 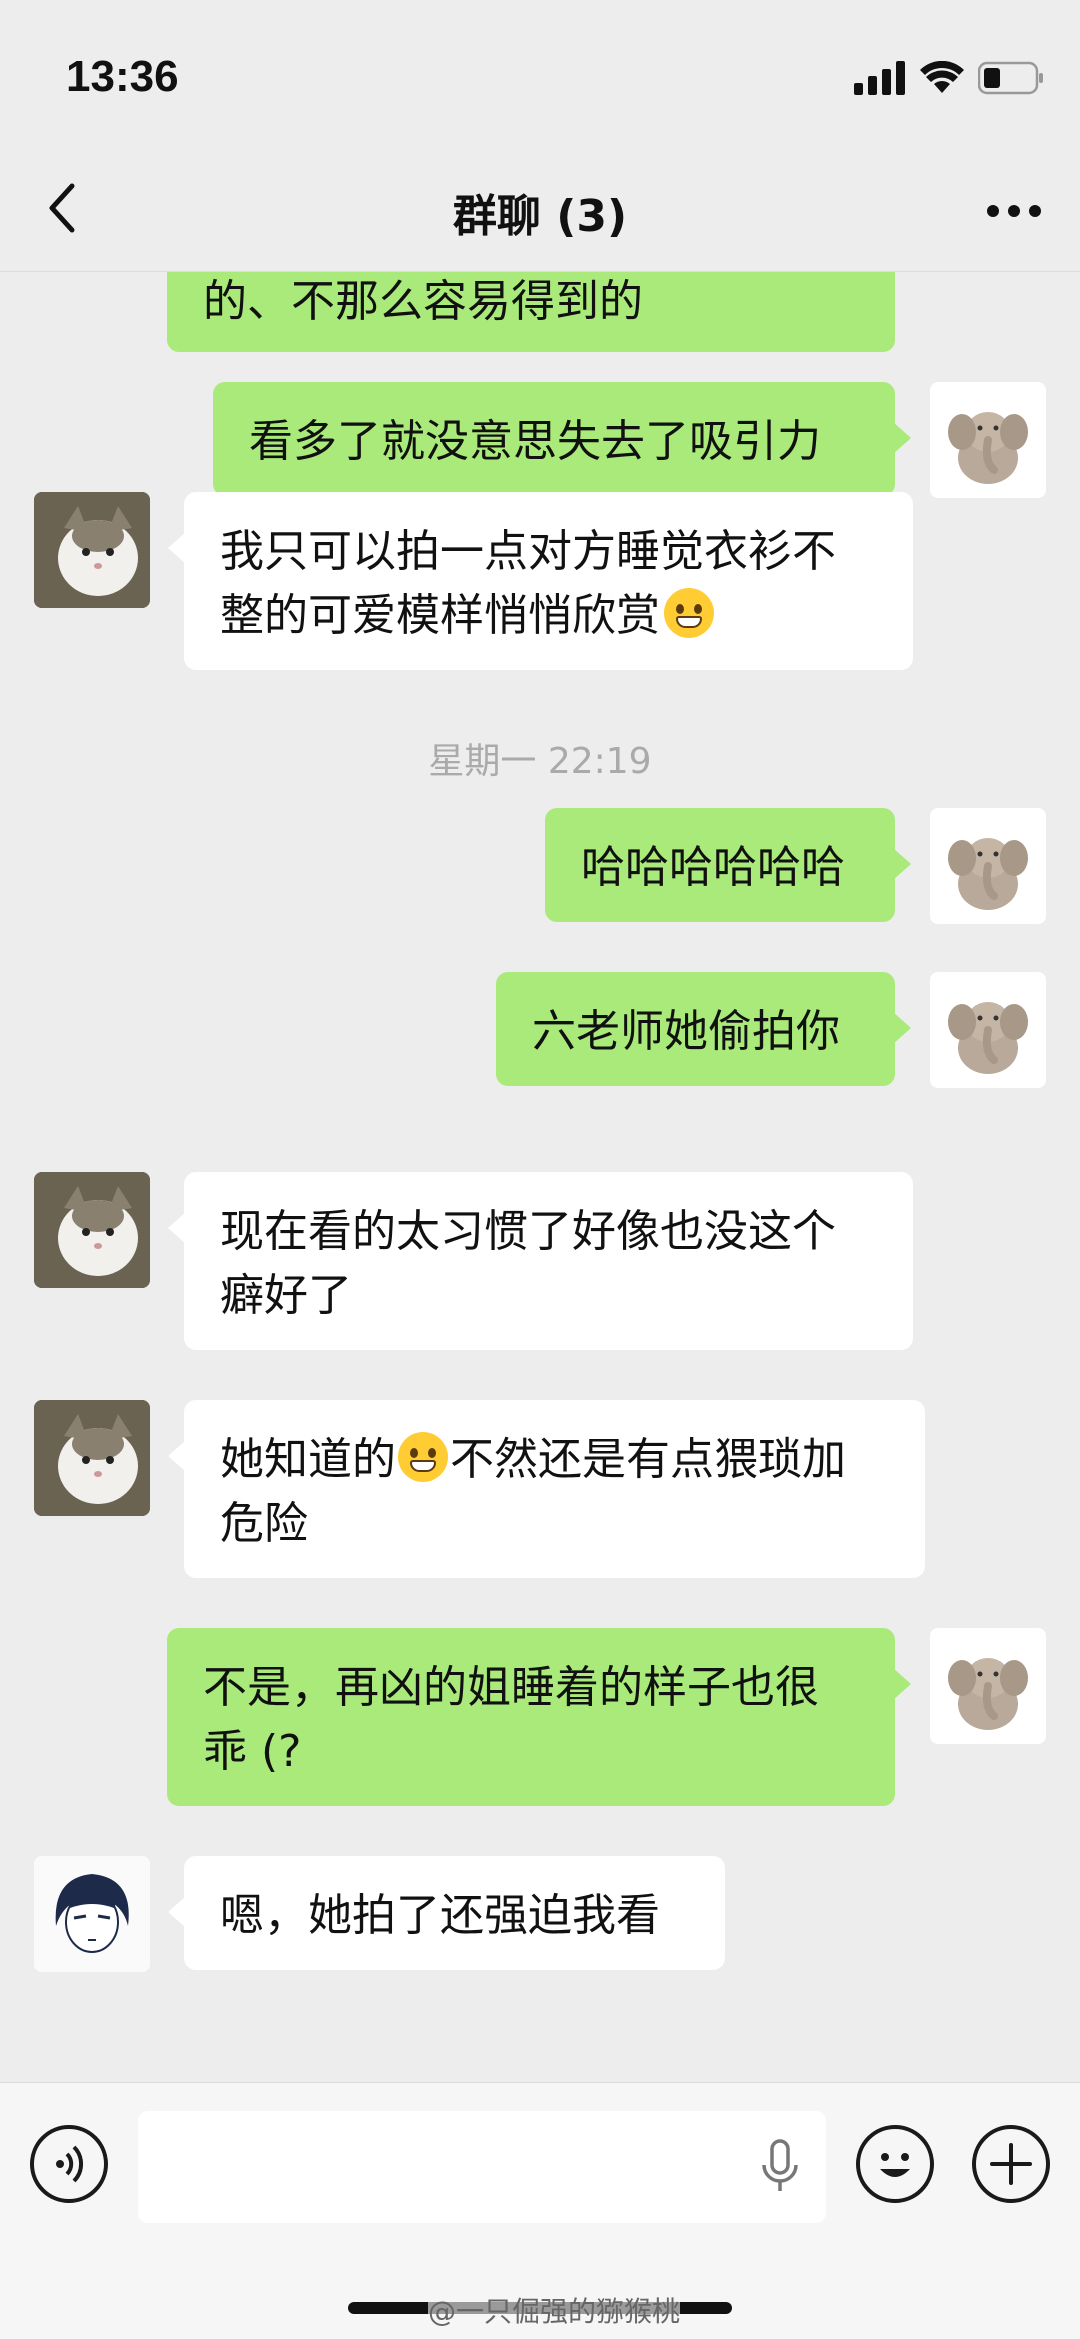 What do you see at coordinates (540, 761) in the screenshot?
I see `timestamp: 星期一 22:19` at bounding box center [540, 761].